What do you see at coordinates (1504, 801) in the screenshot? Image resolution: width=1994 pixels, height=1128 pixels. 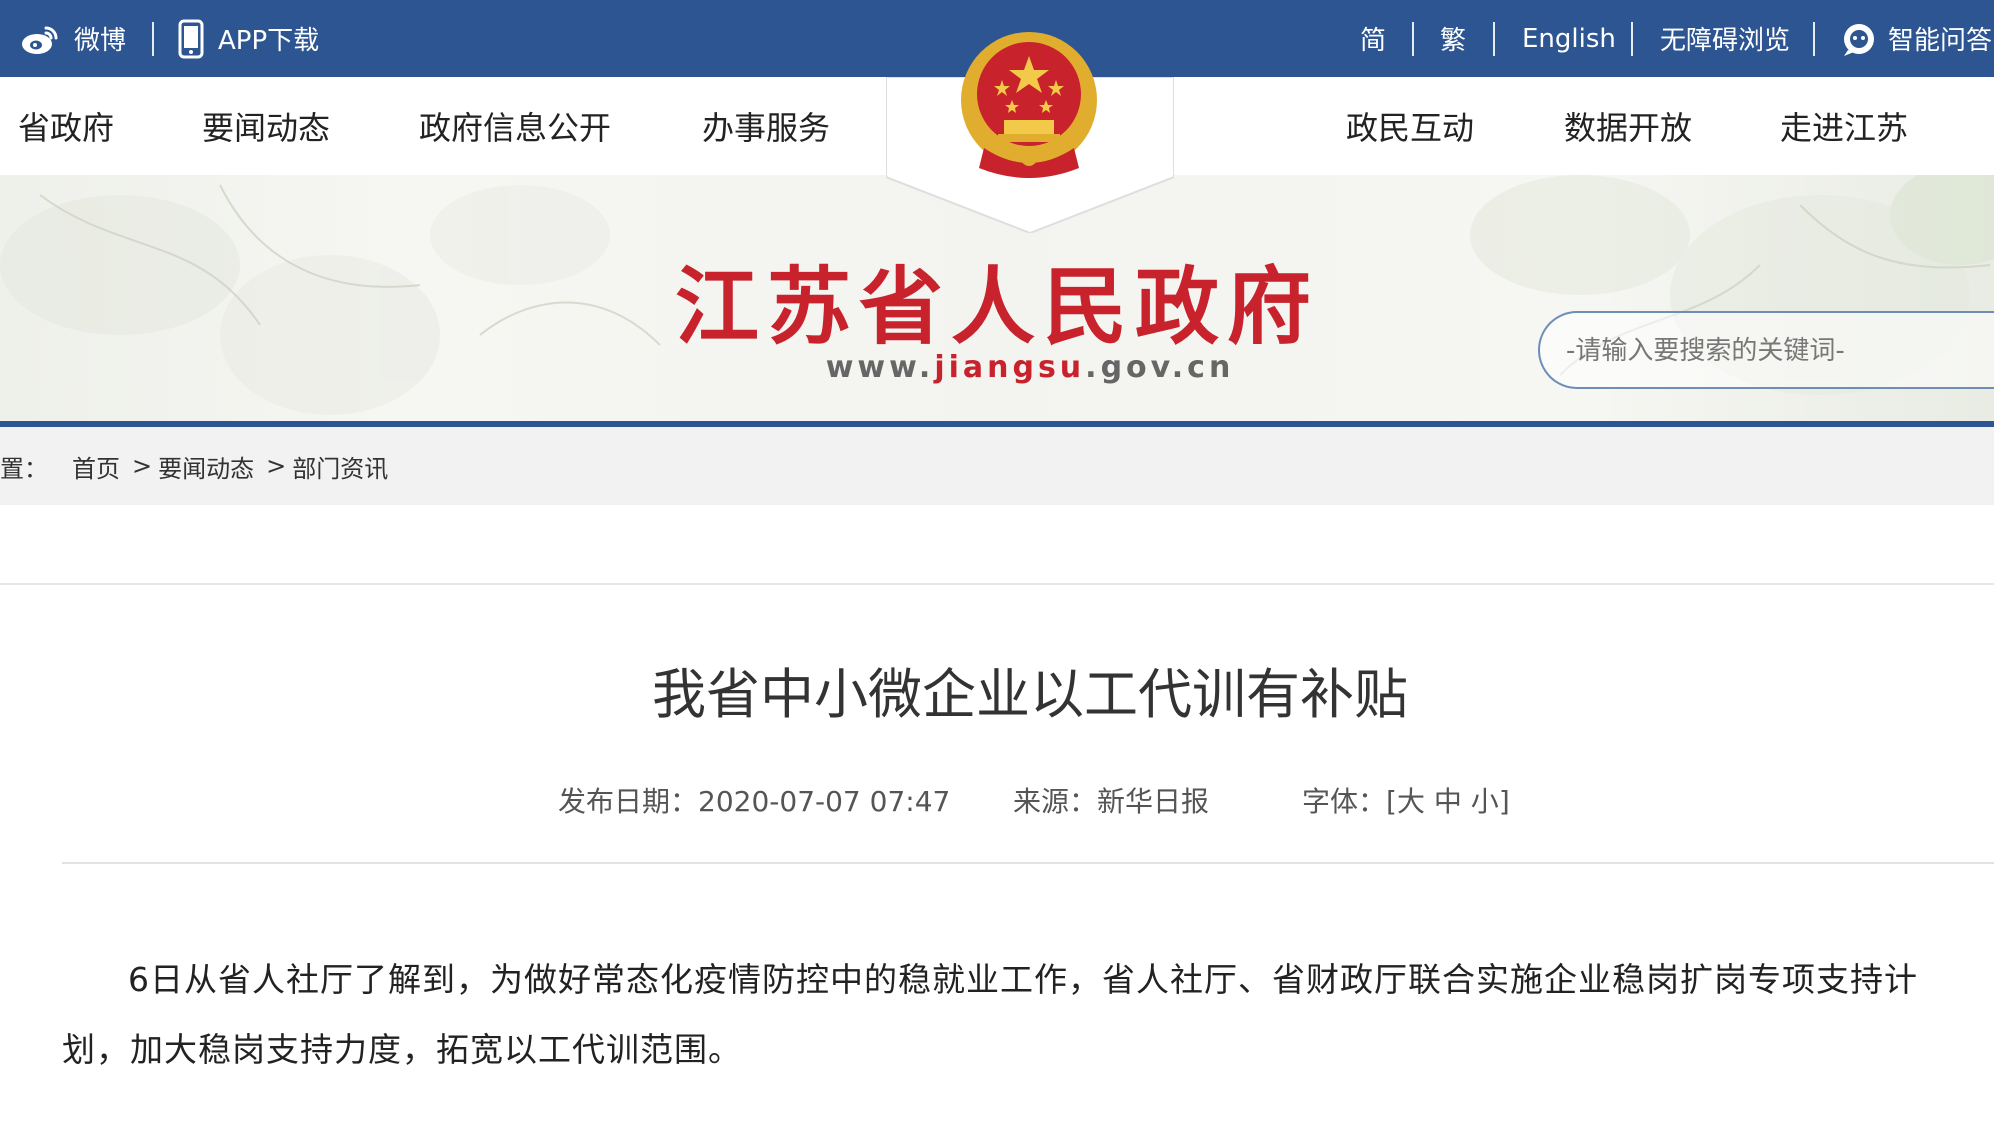 I see `bracket: ]` at bounding box center [1504, 801].